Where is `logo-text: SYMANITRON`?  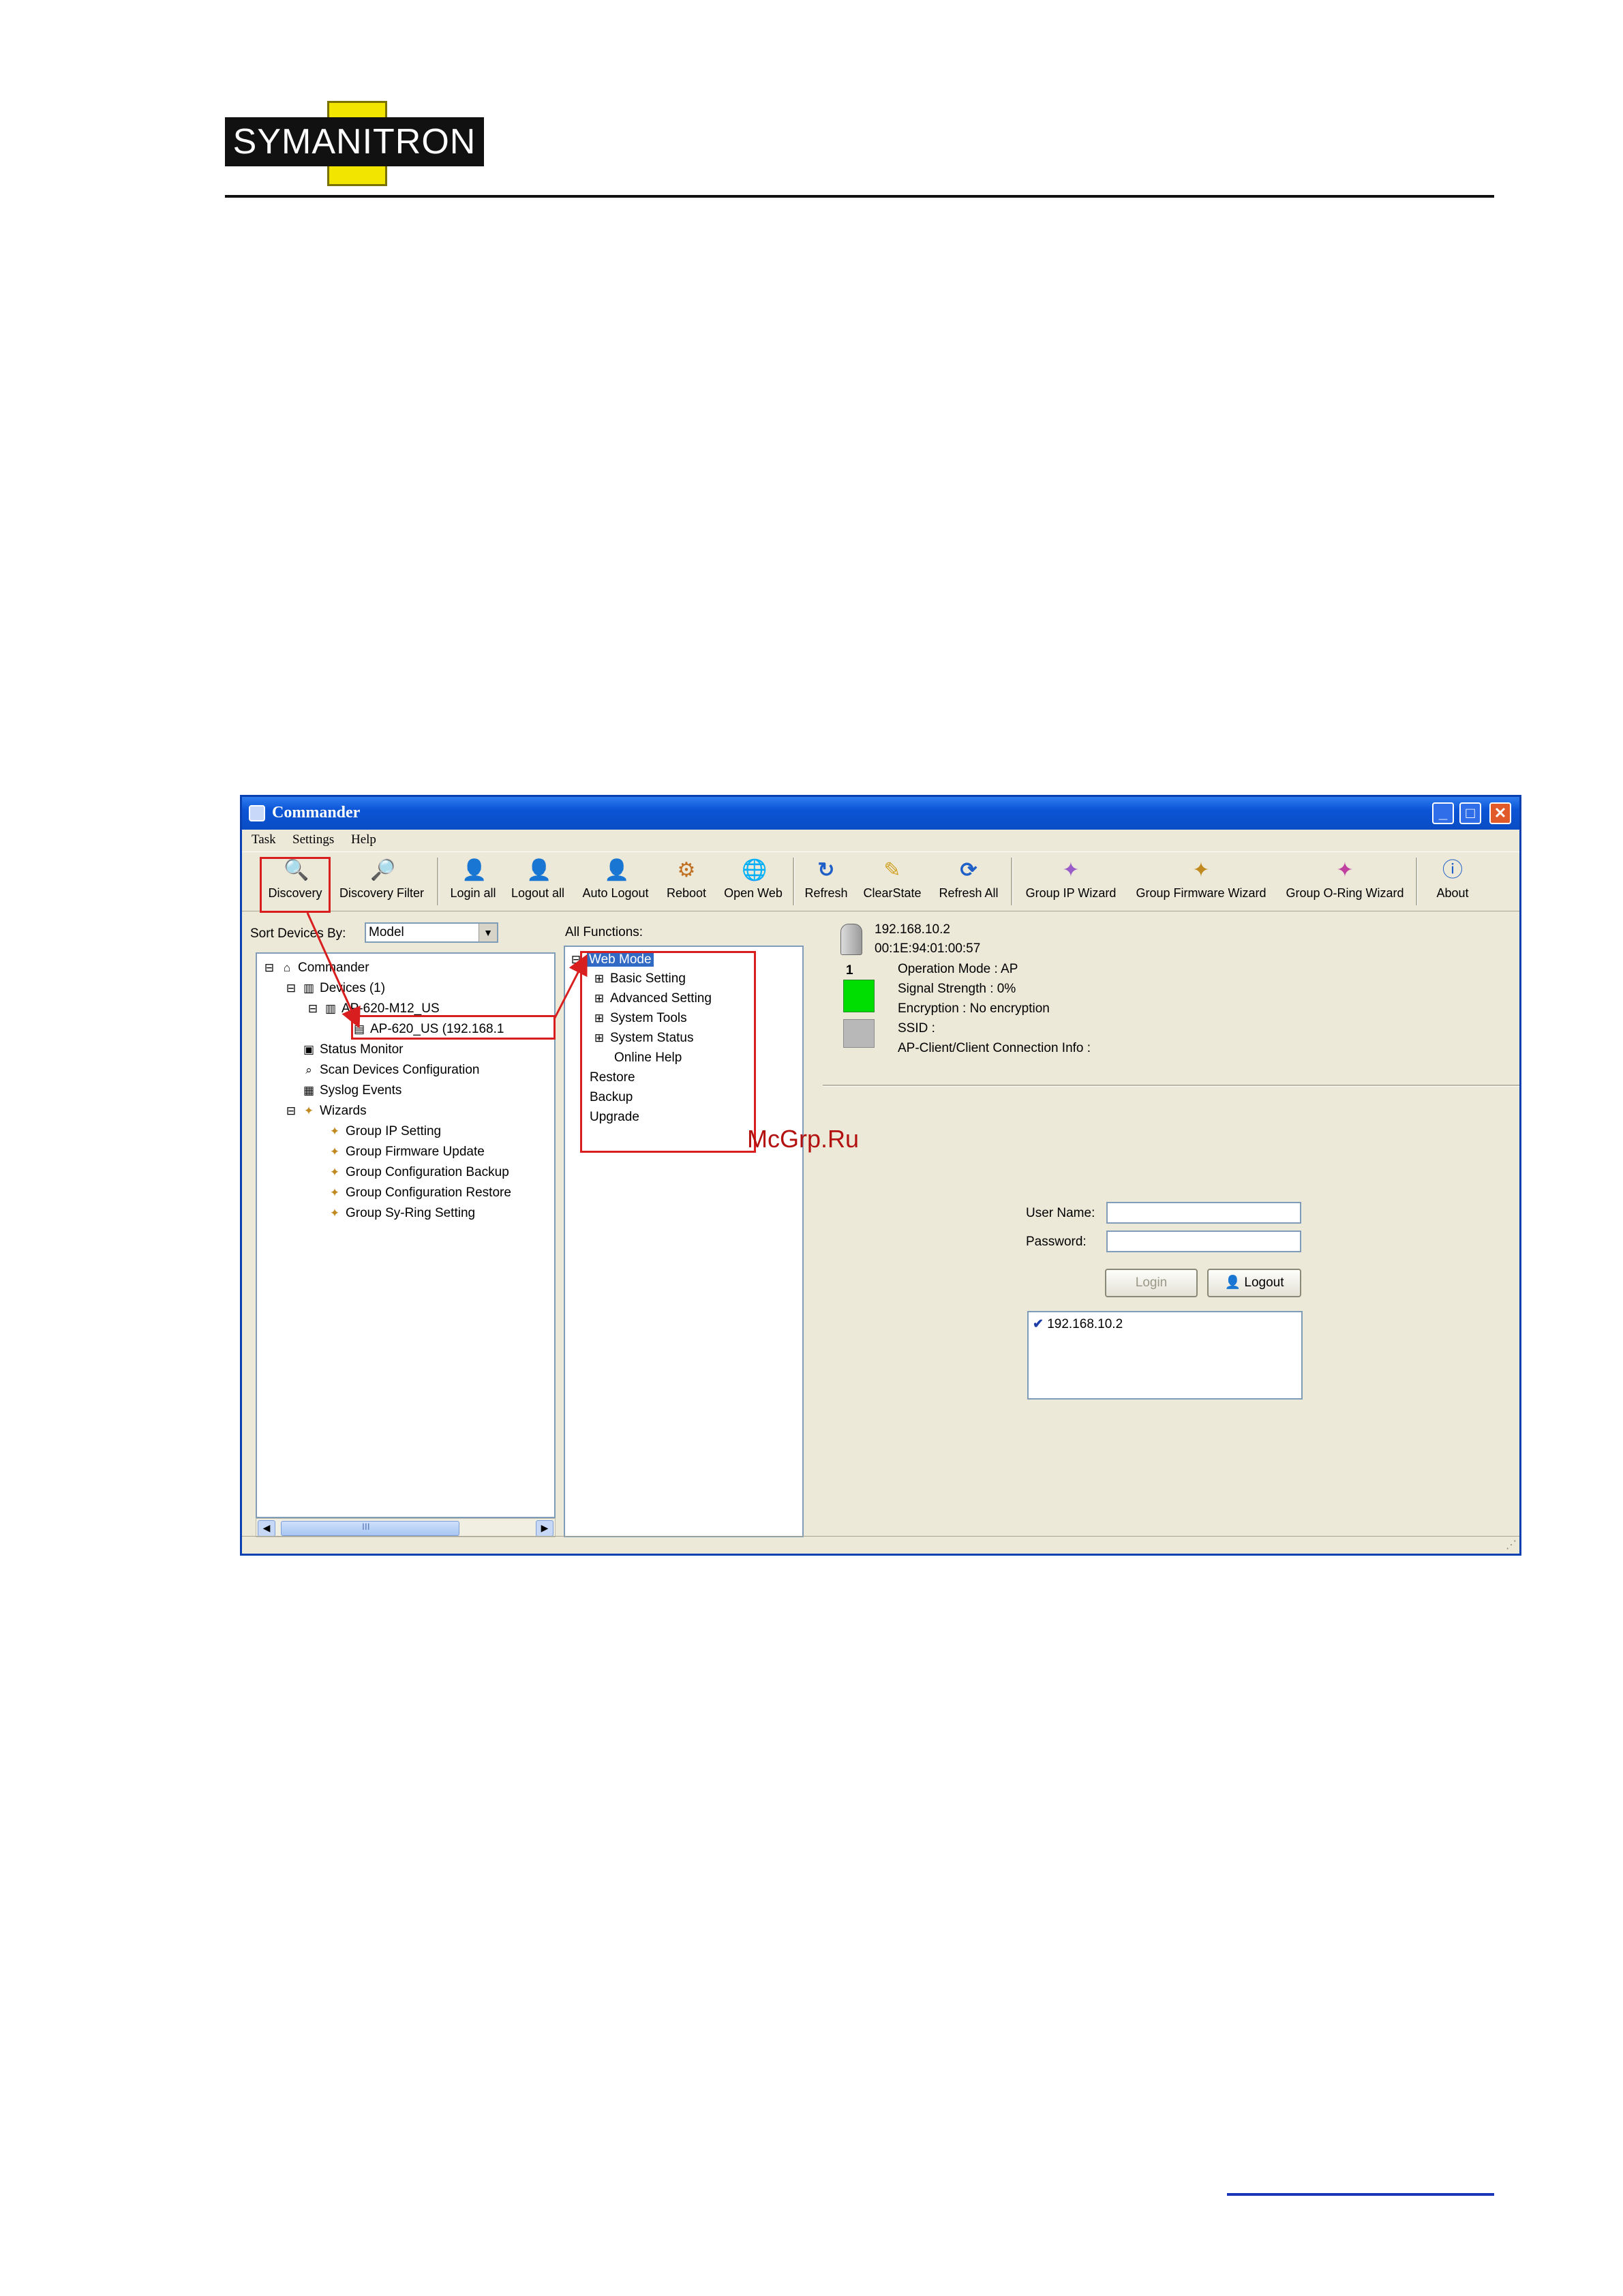 logo-text: SYMANITRON is located at coordinates (354, 142).